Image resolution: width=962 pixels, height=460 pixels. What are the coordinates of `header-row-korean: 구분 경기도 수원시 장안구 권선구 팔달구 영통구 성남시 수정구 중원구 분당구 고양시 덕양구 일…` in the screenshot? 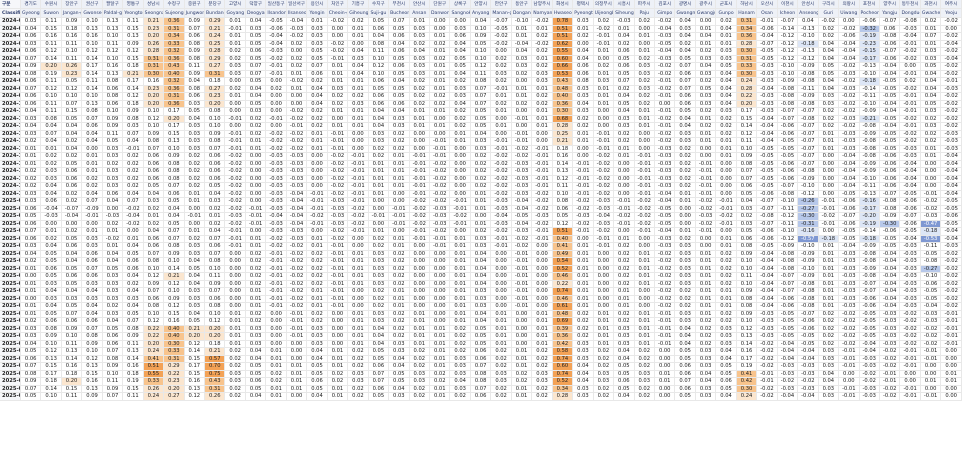 It's located at (481, 4).